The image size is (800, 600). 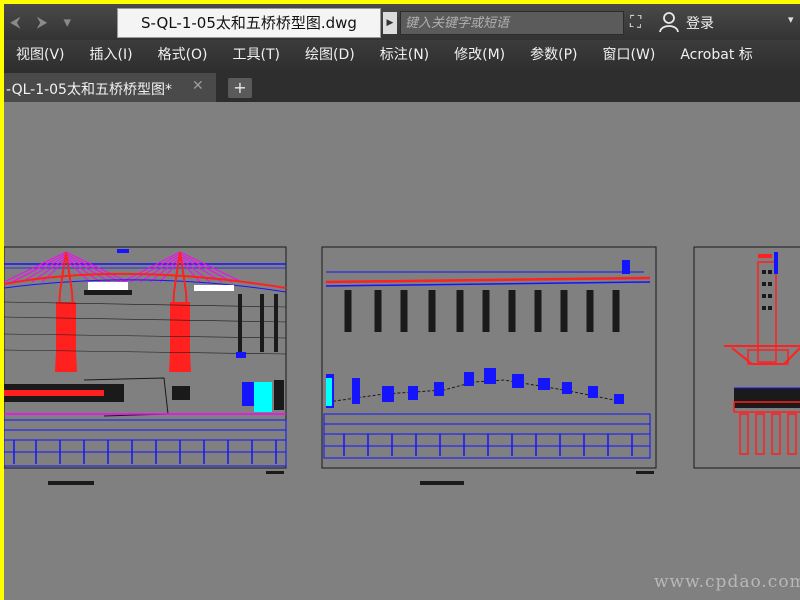 What do you see at coordinates (89, 90) in the screenshot?
I see `document-tab-label: -QL-1-05太和五桥桥型图*` at bounding box center [89, 90].